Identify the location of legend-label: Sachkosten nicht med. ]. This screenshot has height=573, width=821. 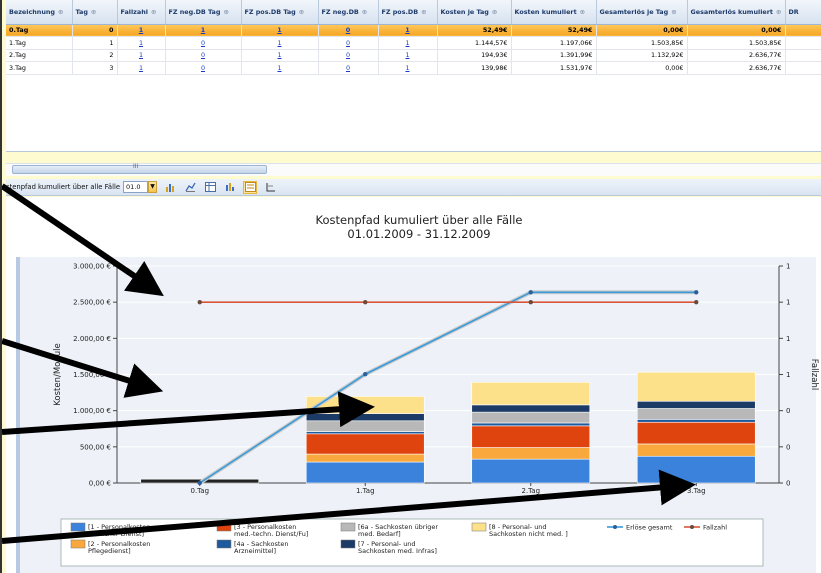
(528, 534).